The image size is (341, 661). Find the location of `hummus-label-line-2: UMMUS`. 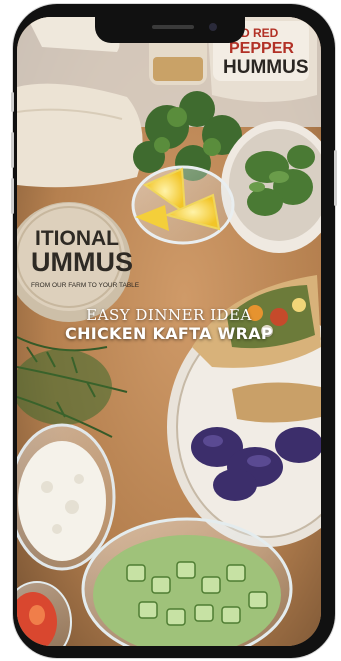

hummus-label-line-2: UMMUS is located at coordinates (82, 262).